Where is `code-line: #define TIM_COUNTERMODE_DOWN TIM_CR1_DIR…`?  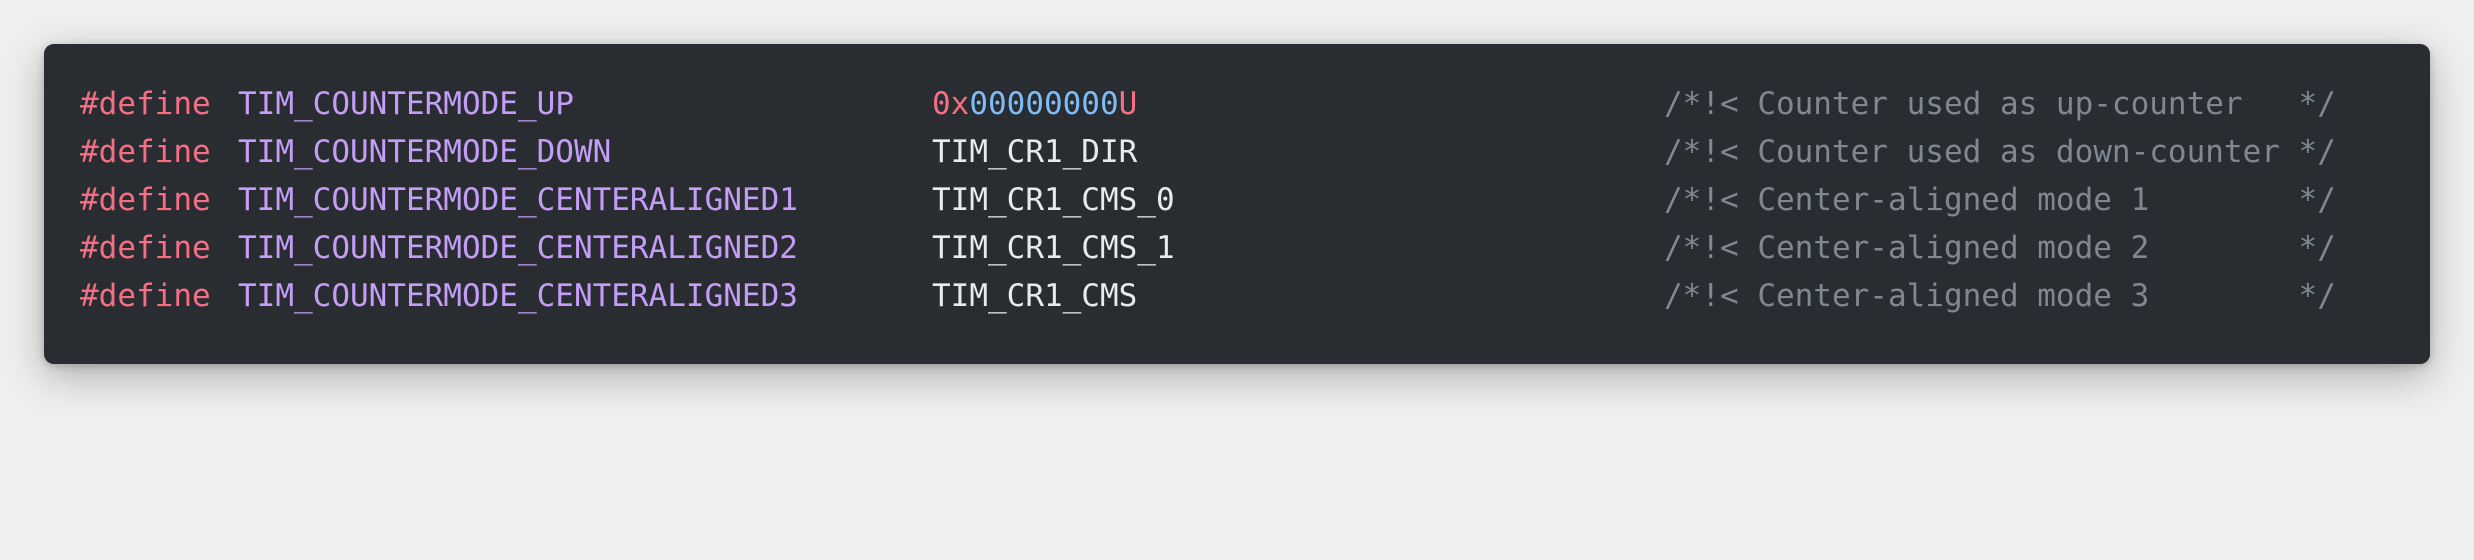 code-line: #define TIM_COUNTERMODE_DOWN TIM_CR1_DIR… is located at coordinates (1237, 152).